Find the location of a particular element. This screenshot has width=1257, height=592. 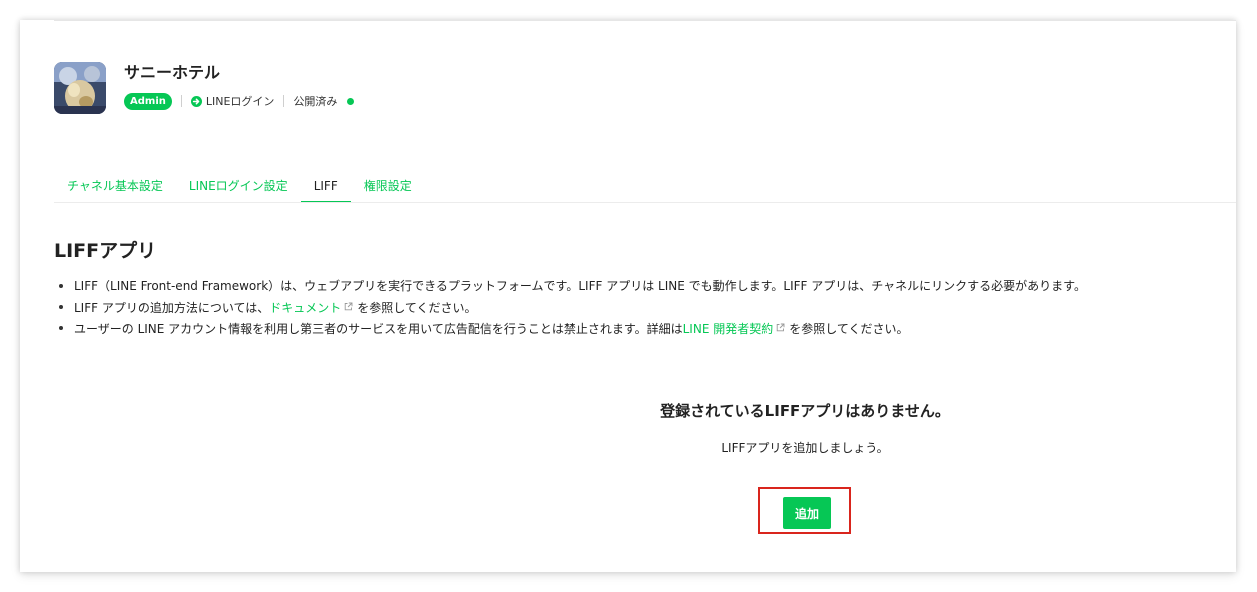

note-text: LIFF アプリの追加方法については、 is located at coordinates (172, 308).